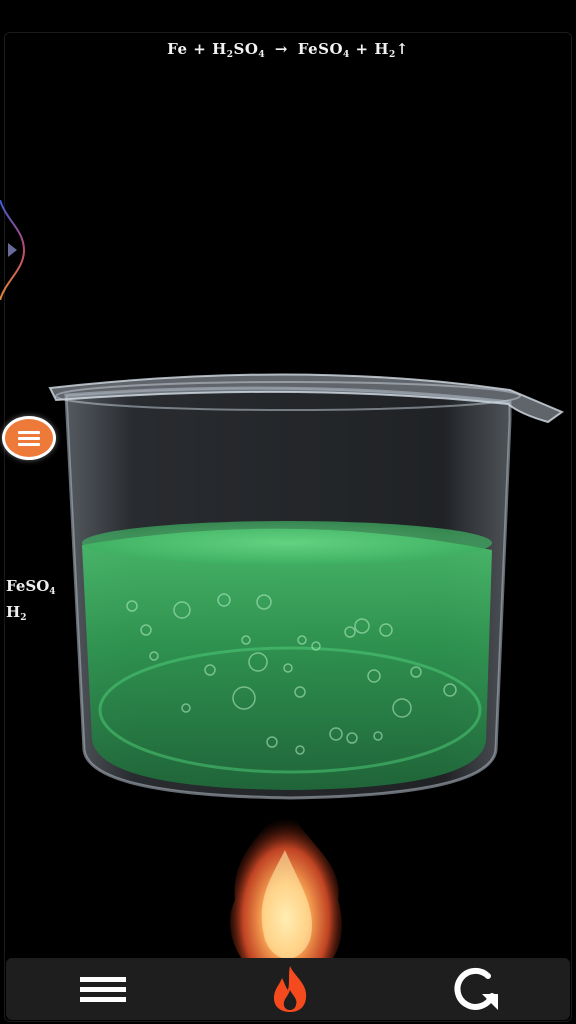  I want to click on side-drawer-tab, so click(15, 250).